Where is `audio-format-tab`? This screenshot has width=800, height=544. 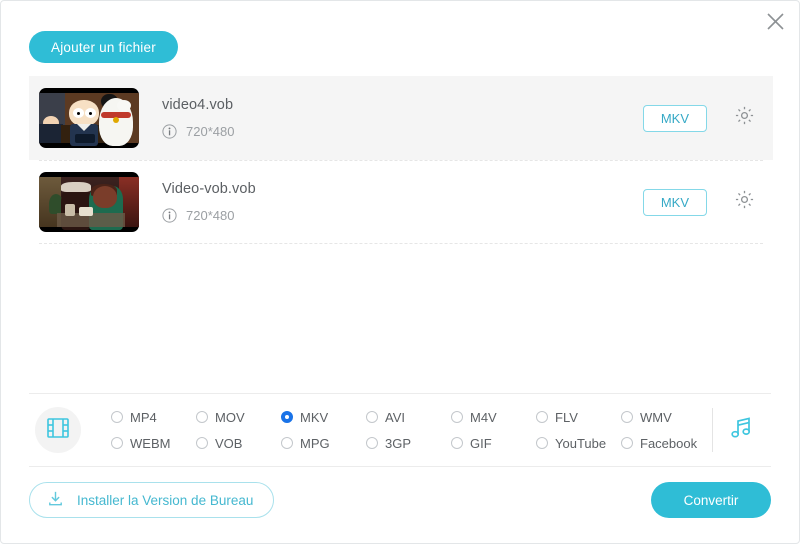
audio-format-tab is located at coordinates (742, 430).